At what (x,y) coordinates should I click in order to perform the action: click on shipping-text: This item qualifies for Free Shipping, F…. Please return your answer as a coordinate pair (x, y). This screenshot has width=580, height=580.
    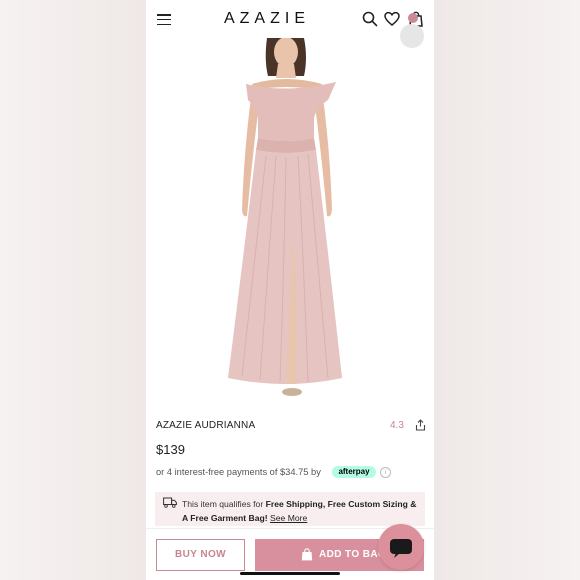
    Looking at the image, I should click on (302, 511).